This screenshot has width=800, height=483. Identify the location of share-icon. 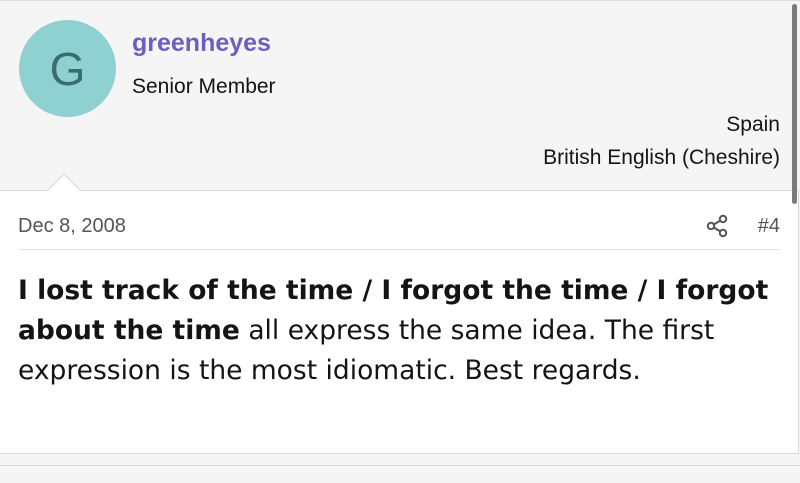
(717, 226).